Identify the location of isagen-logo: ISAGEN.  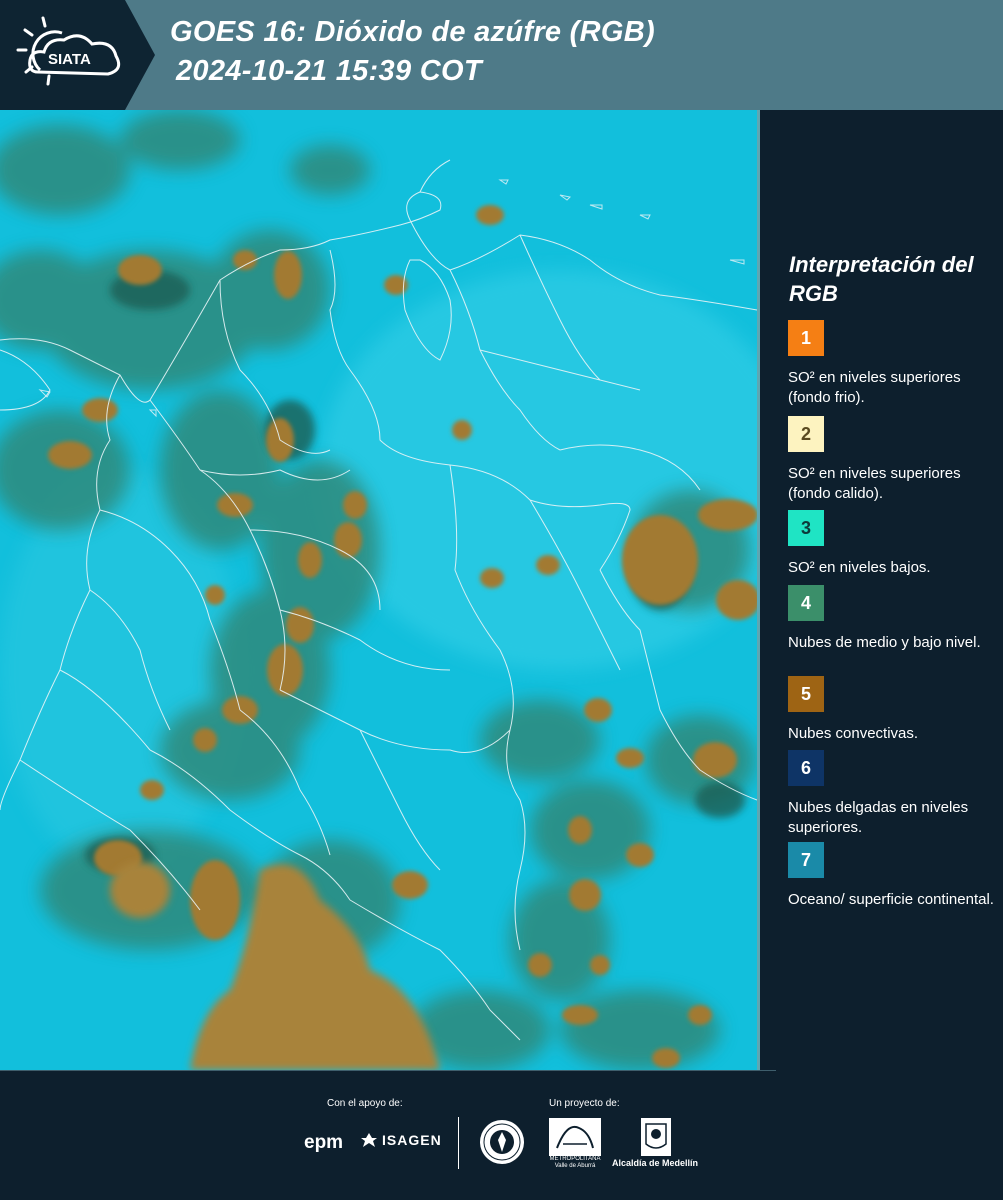
(401, 1140).